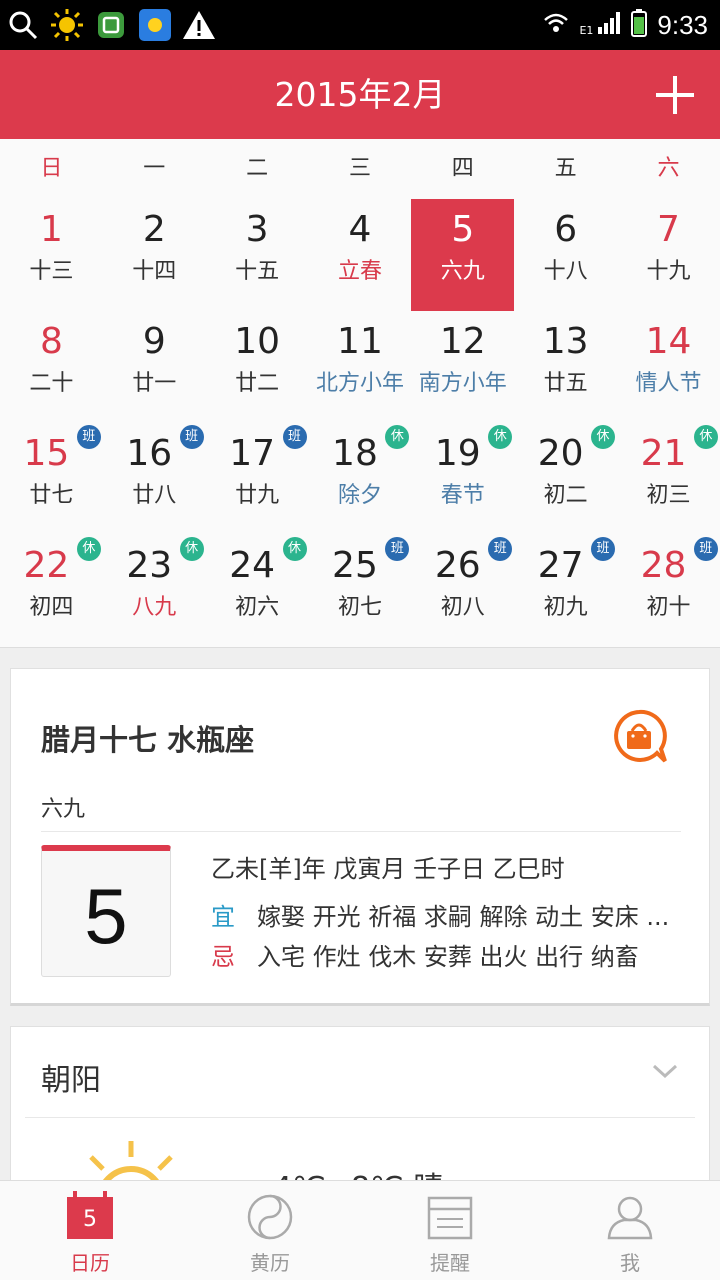 The width and height of the screenshot is (720, 1280). What do you see at coordinates (257, 271) in the screenshot?
I see `lunar-day: 十五` at bounding box center [257, 271].